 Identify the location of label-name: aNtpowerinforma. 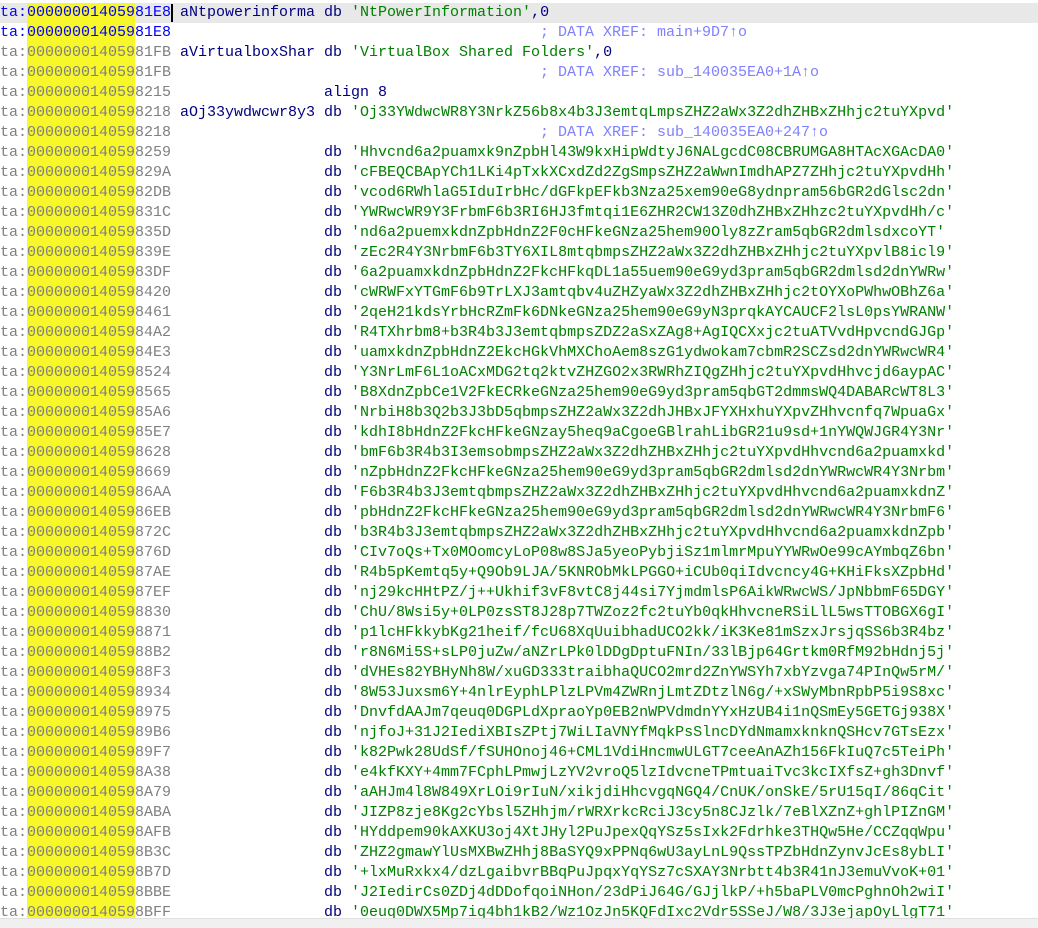
(247, 13).